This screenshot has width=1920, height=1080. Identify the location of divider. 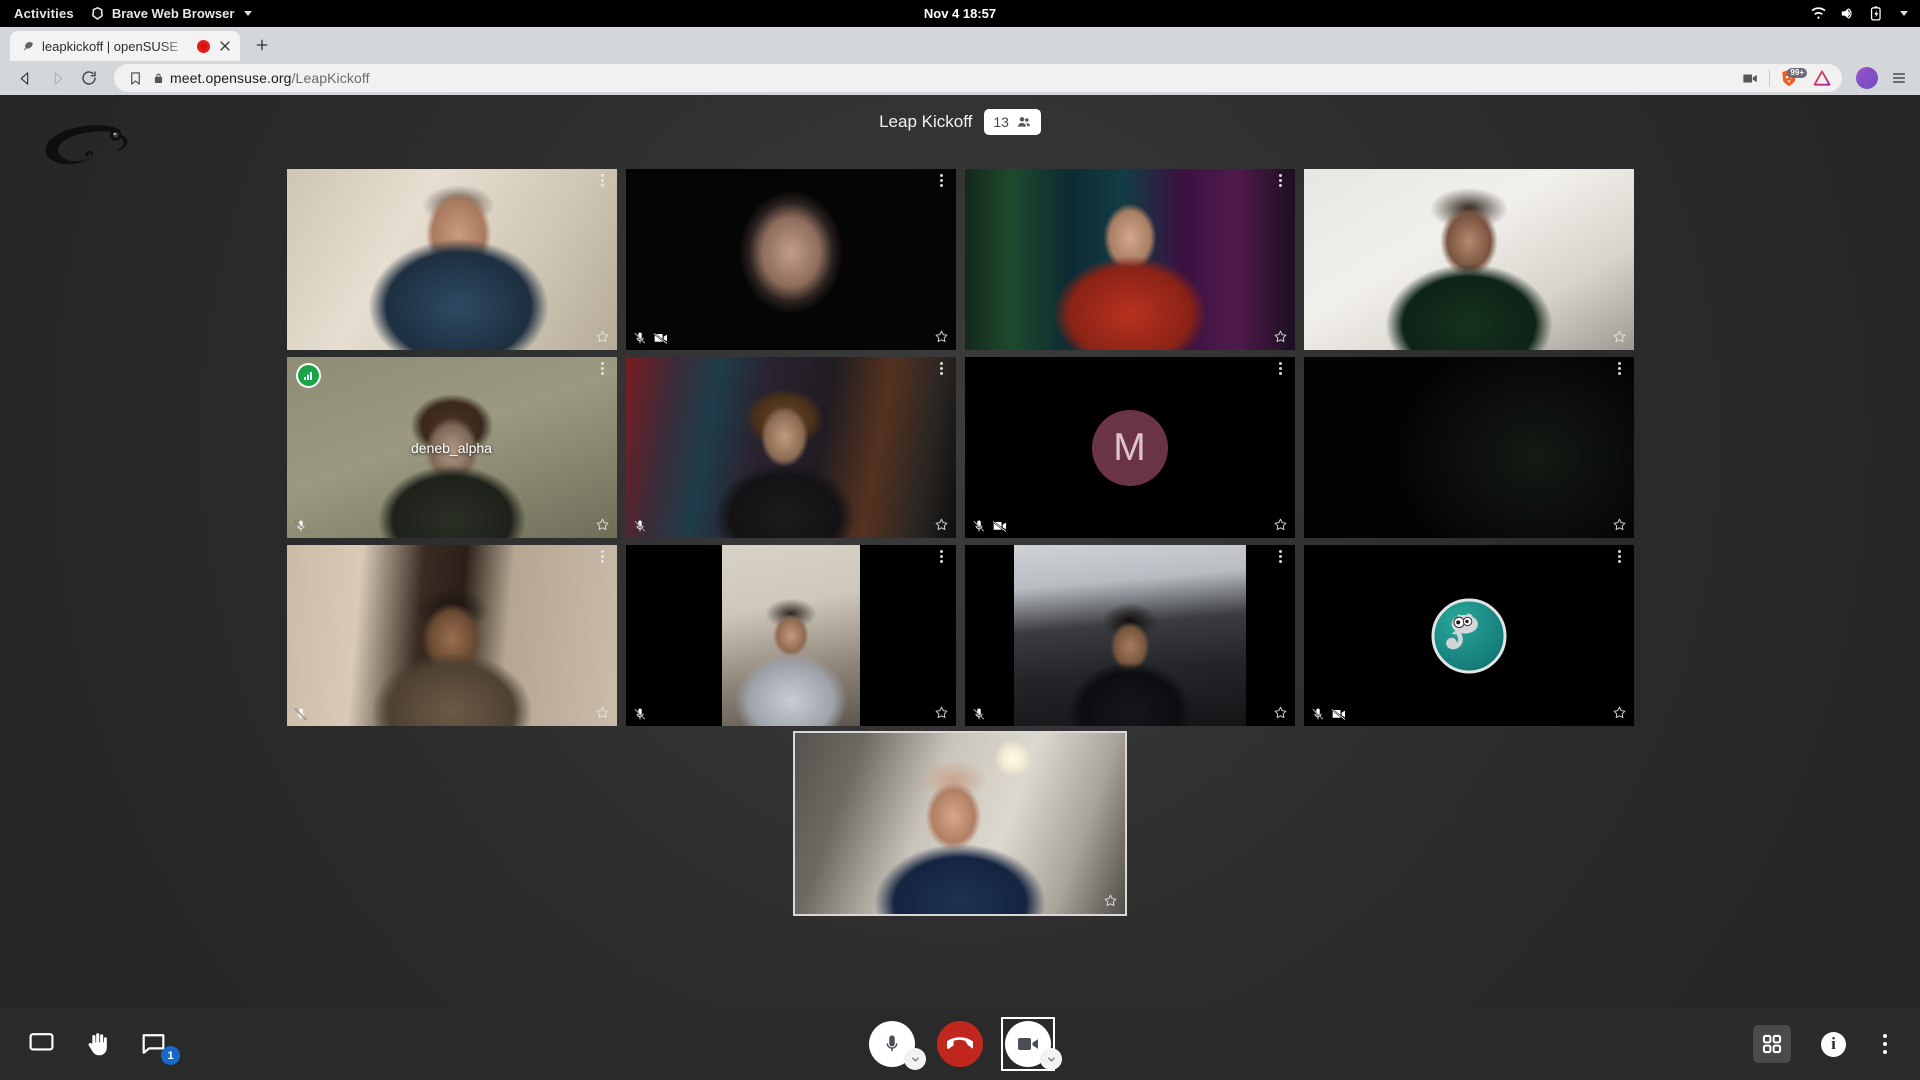
(1769, 78).